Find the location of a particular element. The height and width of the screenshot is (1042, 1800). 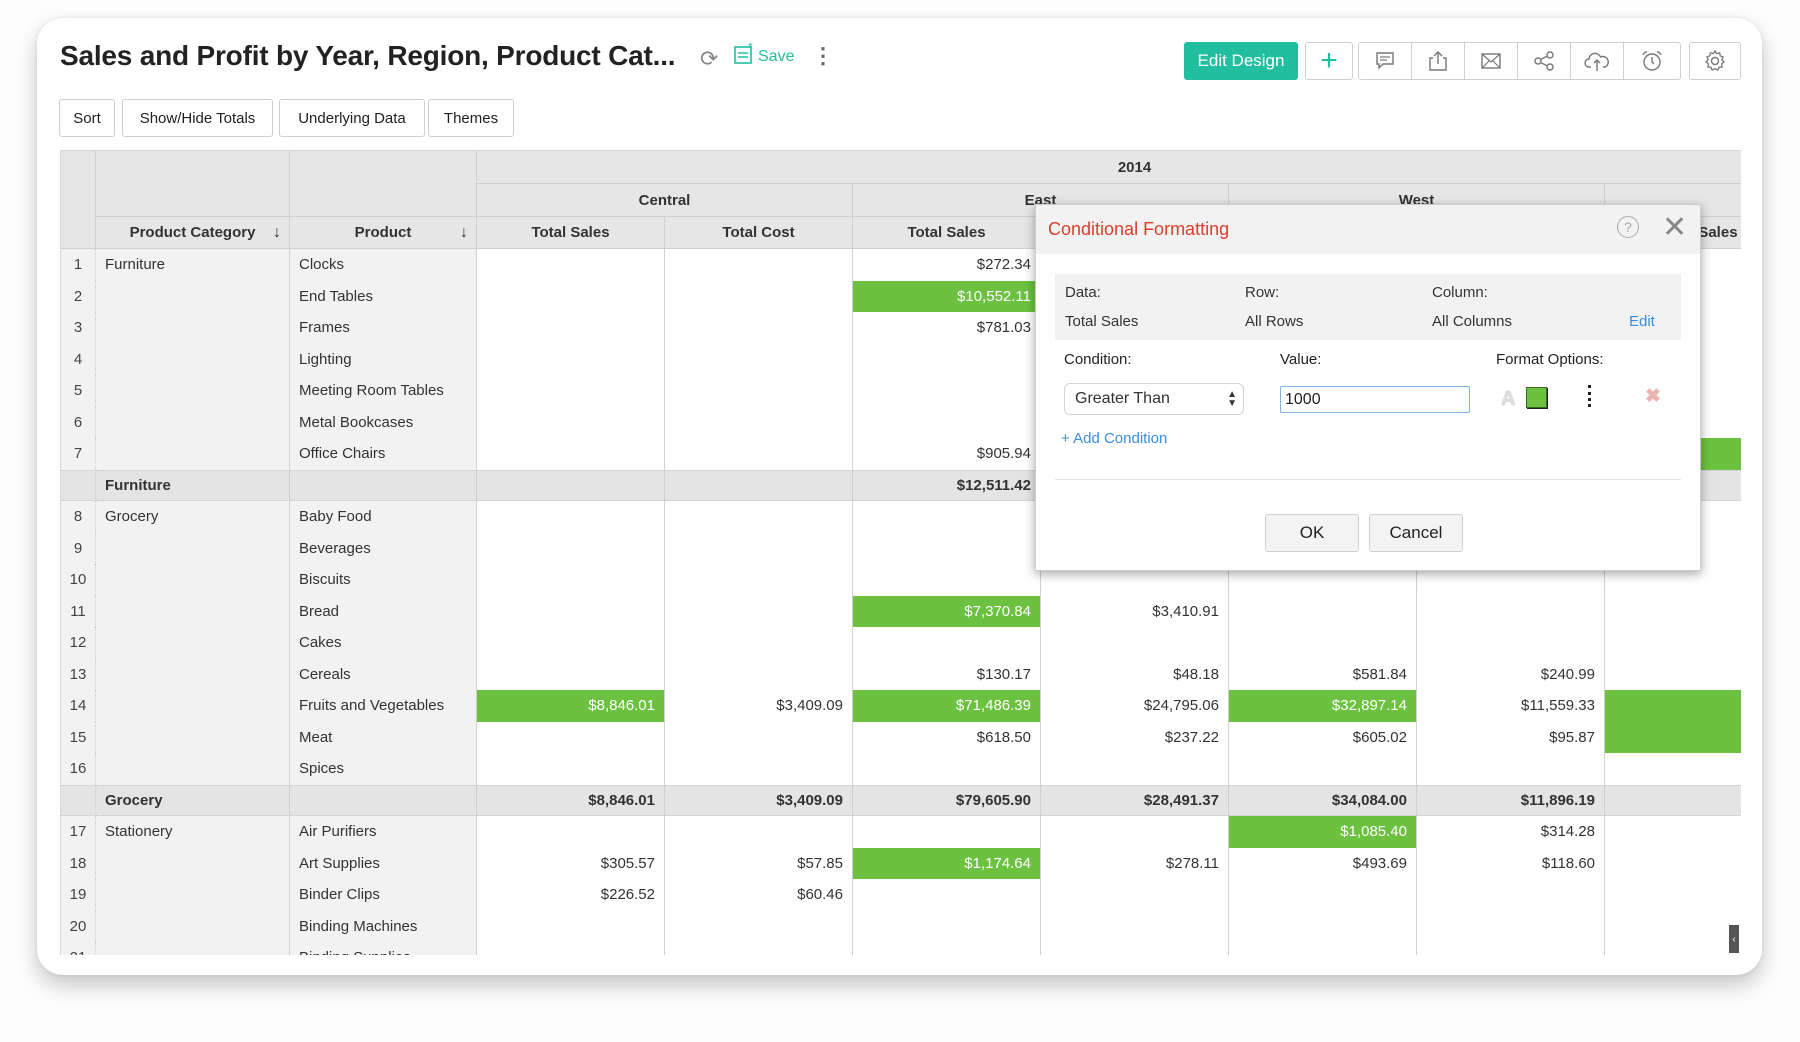

share-button is located at coordinates (1544, 61).